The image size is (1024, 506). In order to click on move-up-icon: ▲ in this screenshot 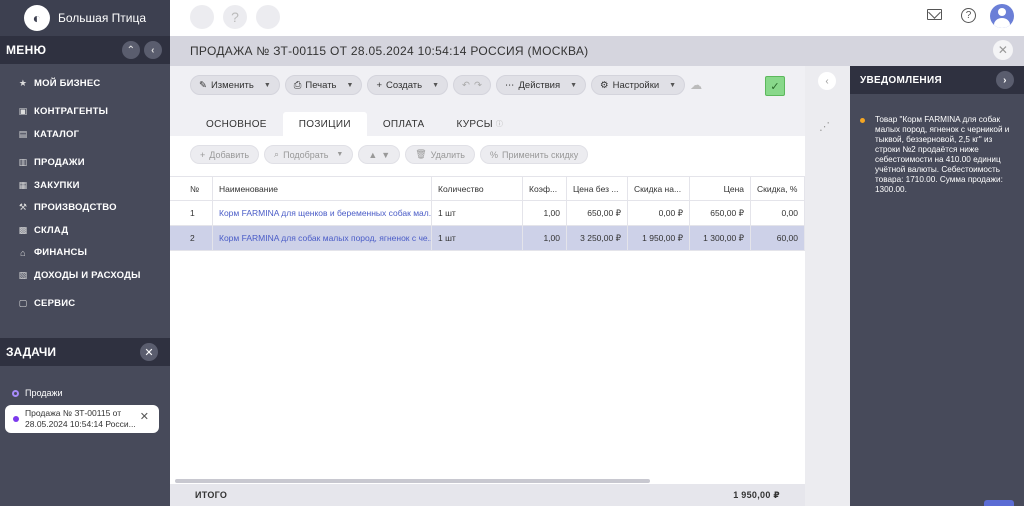, I will do `click(372, 155)`.